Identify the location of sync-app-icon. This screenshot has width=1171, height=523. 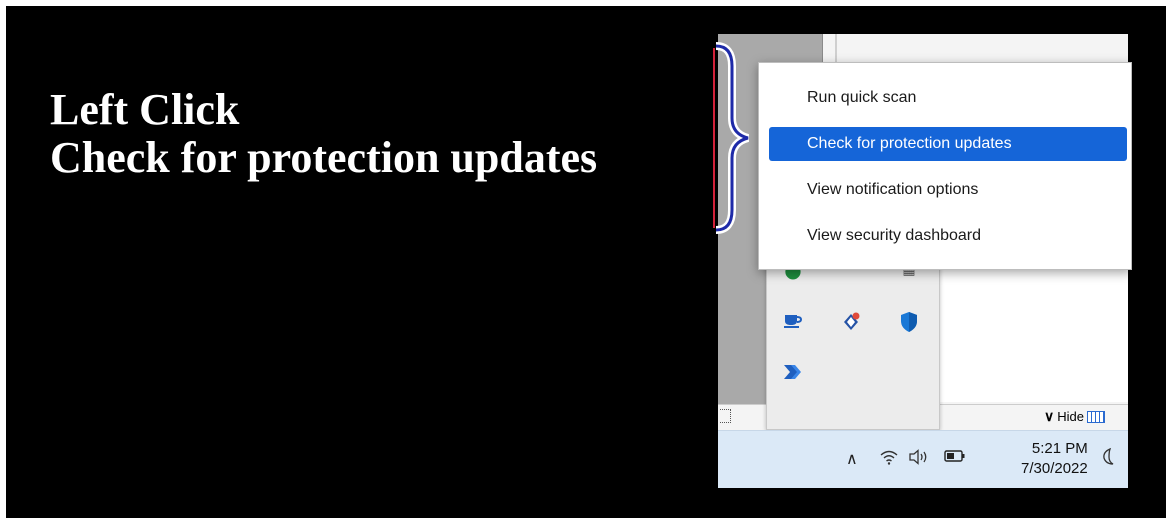
(851, 324).